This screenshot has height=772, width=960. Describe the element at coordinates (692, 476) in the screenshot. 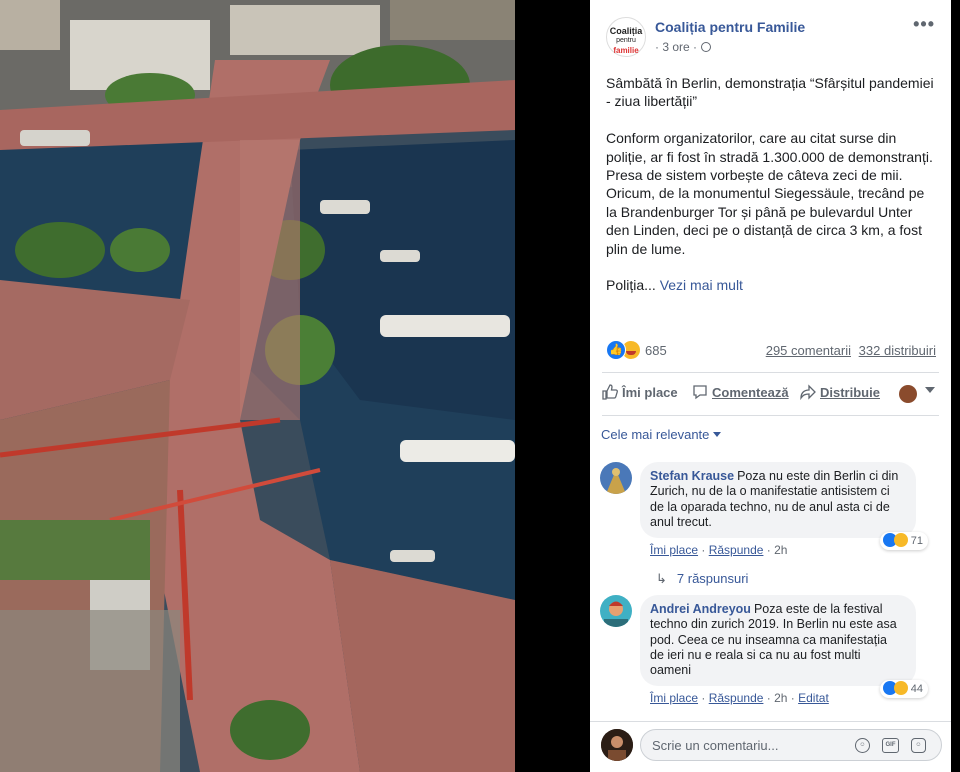

I see `comment-author-link: Stefan Krause` at that location.